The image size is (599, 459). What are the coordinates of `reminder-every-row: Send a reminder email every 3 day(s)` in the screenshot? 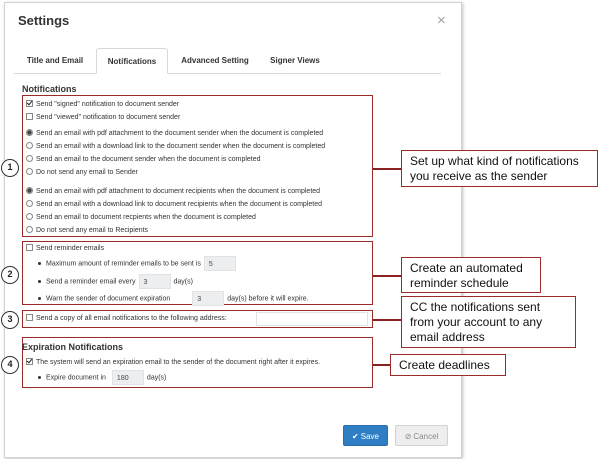 It's located at (115, 282).